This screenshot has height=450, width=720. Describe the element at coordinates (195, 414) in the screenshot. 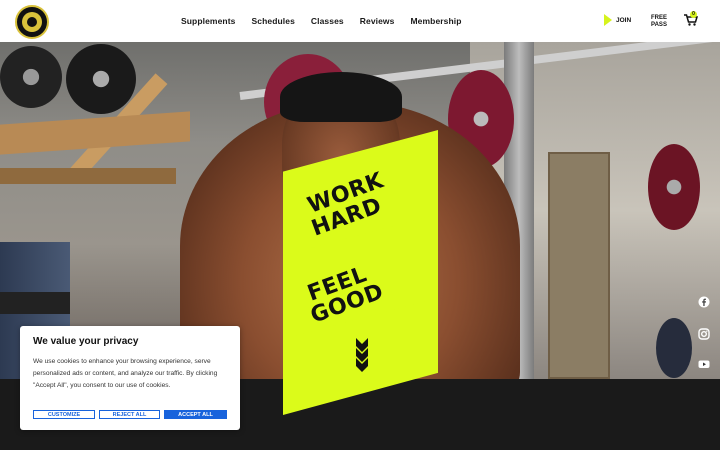

I see `accept-all-button: ACCEPT ALL` at that location.